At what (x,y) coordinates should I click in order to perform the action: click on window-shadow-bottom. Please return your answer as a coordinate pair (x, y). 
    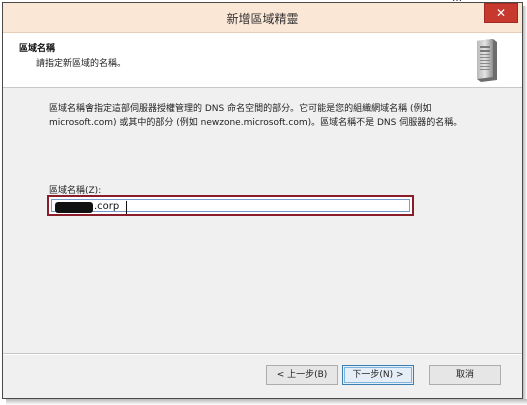
    Looking at the image, I should click on (266, 402).